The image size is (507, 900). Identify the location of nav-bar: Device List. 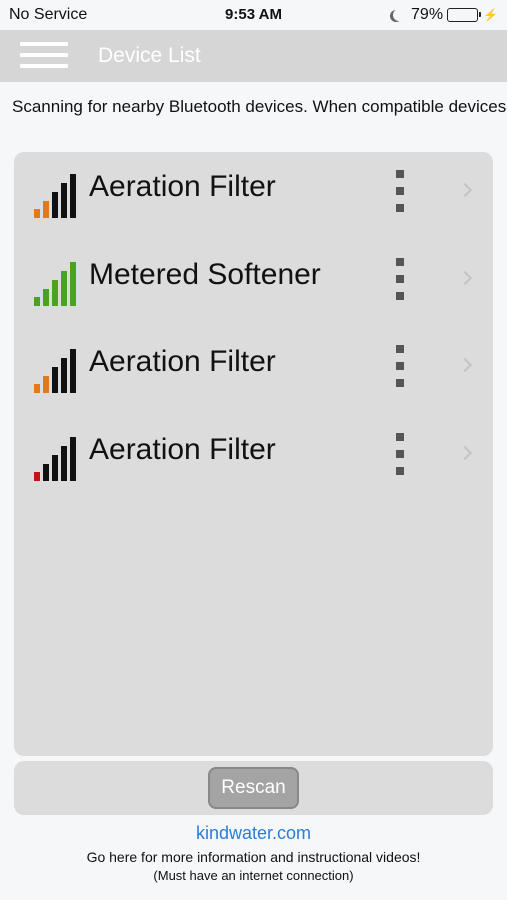
(253, 56).